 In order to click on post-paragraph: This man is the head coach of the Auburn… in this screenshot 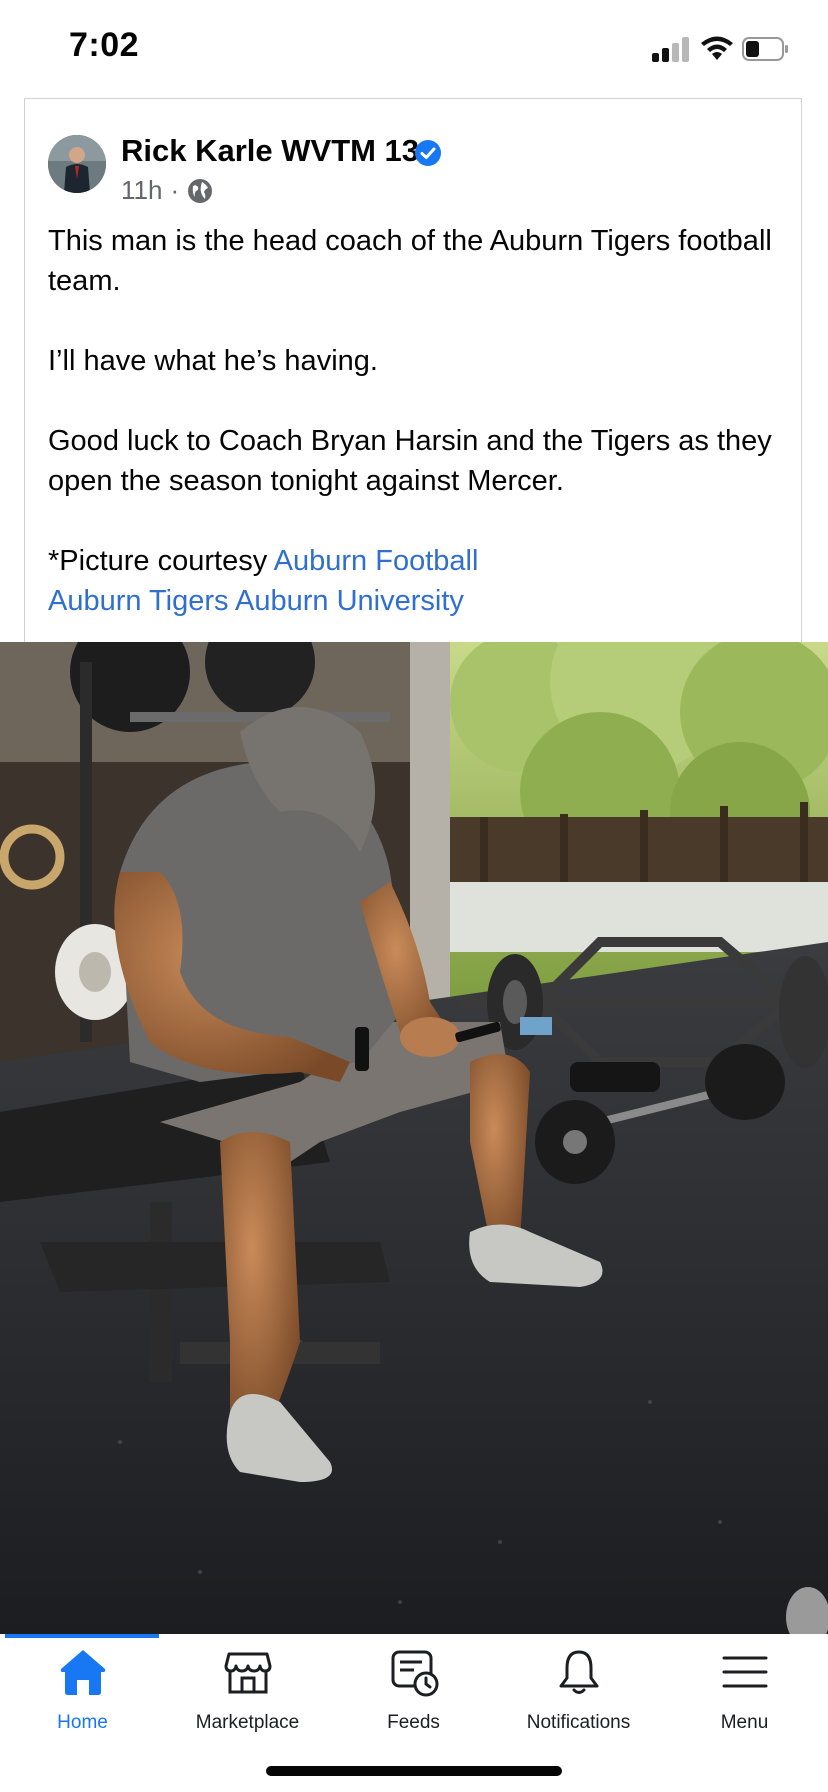, I will do `click(410, 261)`.